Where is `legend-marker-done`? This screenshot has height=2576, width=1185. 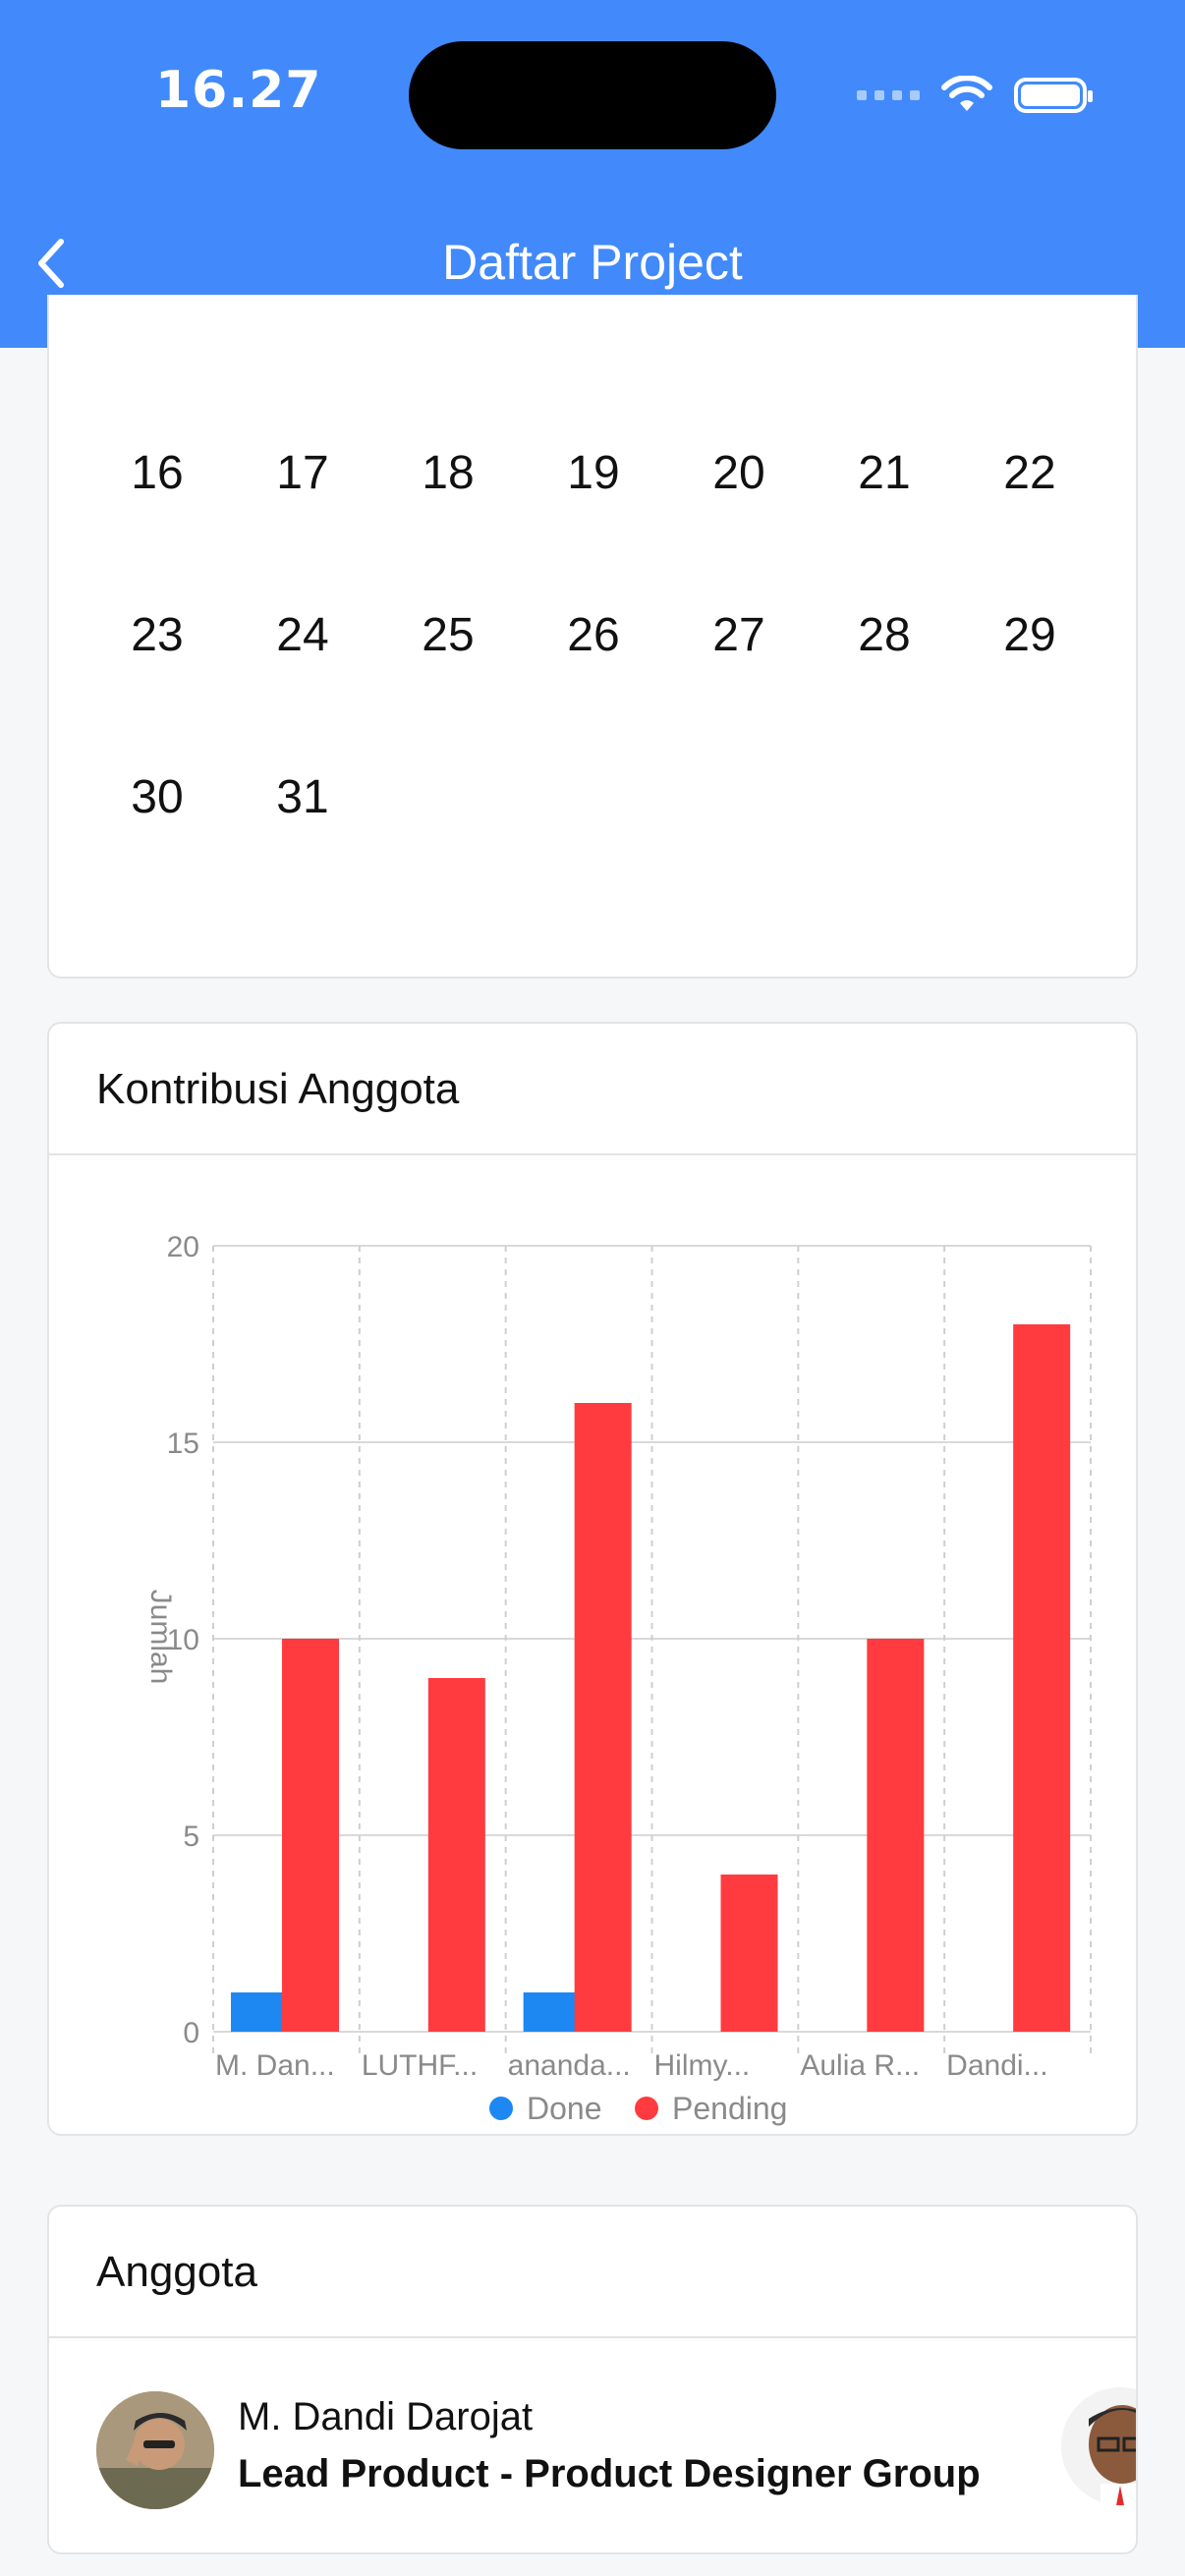 legend-marker-done is located at coordinates (501, 2108).